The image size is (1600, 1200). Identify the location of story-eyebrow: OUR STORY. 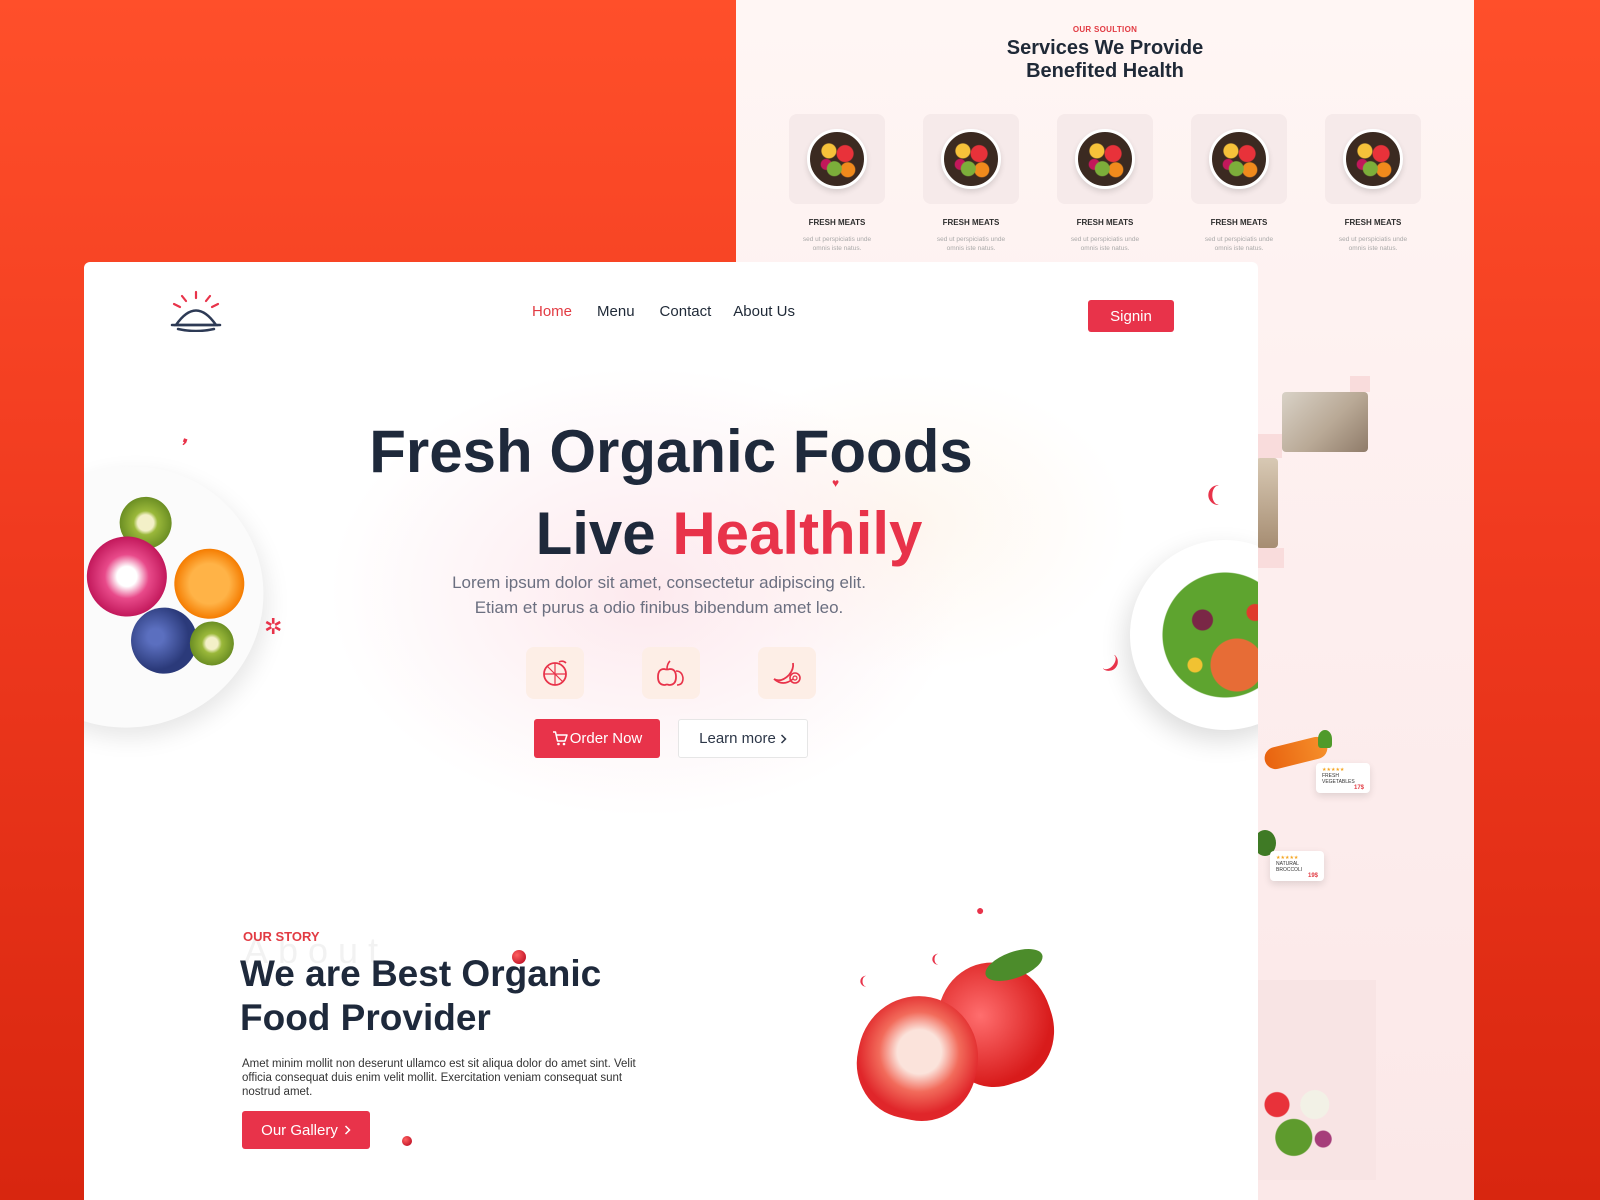
(281, 936).